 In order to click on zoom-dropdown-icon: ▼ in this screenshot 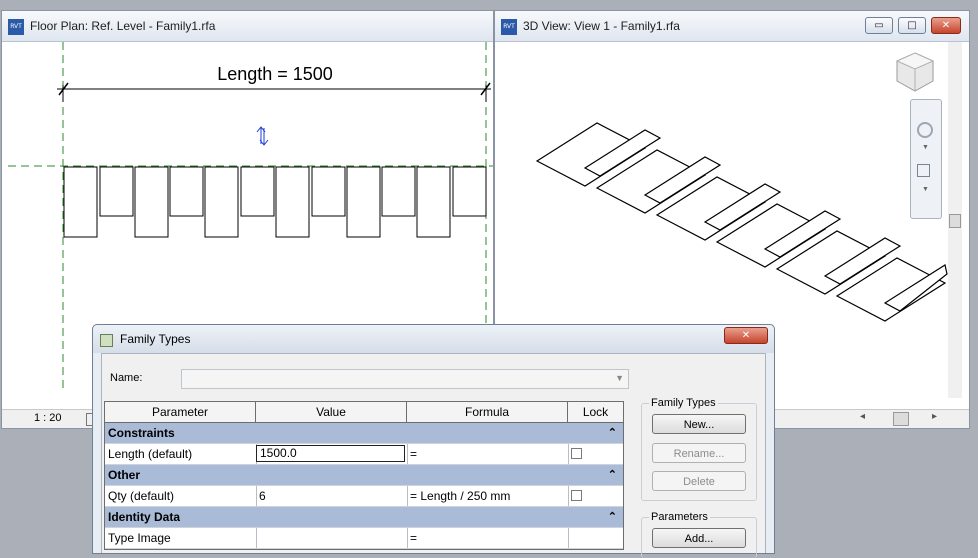, I will do `click(925, 189)`.